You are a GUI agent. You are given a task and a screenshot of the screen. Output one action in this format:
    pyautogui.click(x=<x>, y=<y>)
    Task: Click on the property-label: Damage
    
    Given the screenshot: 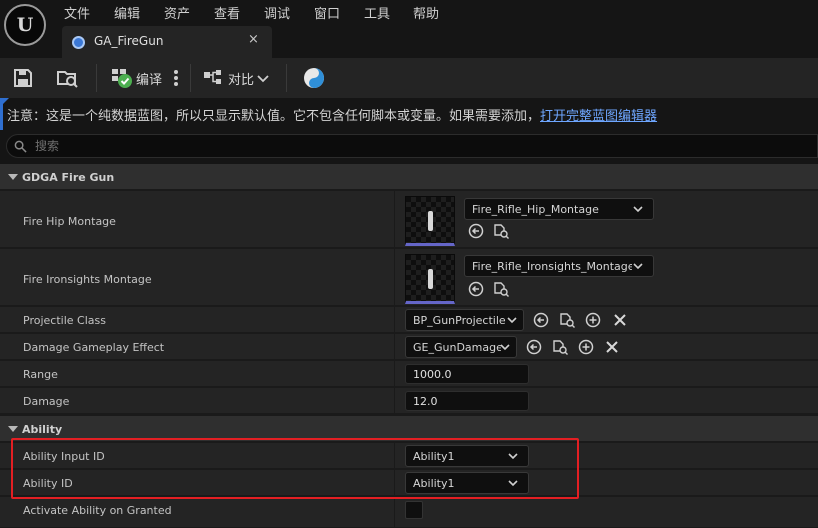 What is the action you would take?
    pyautogui.click(x=46, y=401)
    